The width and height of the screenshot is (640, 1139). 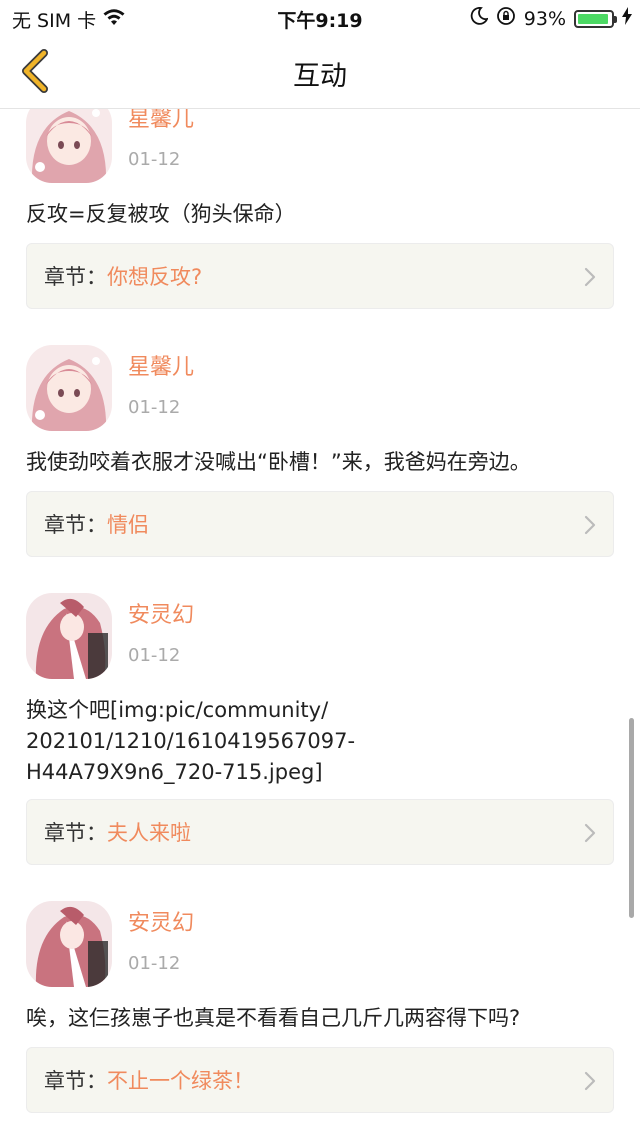 I want to click on chapter-link: 章节： 你想反攻?, so click(x=320, y=276).